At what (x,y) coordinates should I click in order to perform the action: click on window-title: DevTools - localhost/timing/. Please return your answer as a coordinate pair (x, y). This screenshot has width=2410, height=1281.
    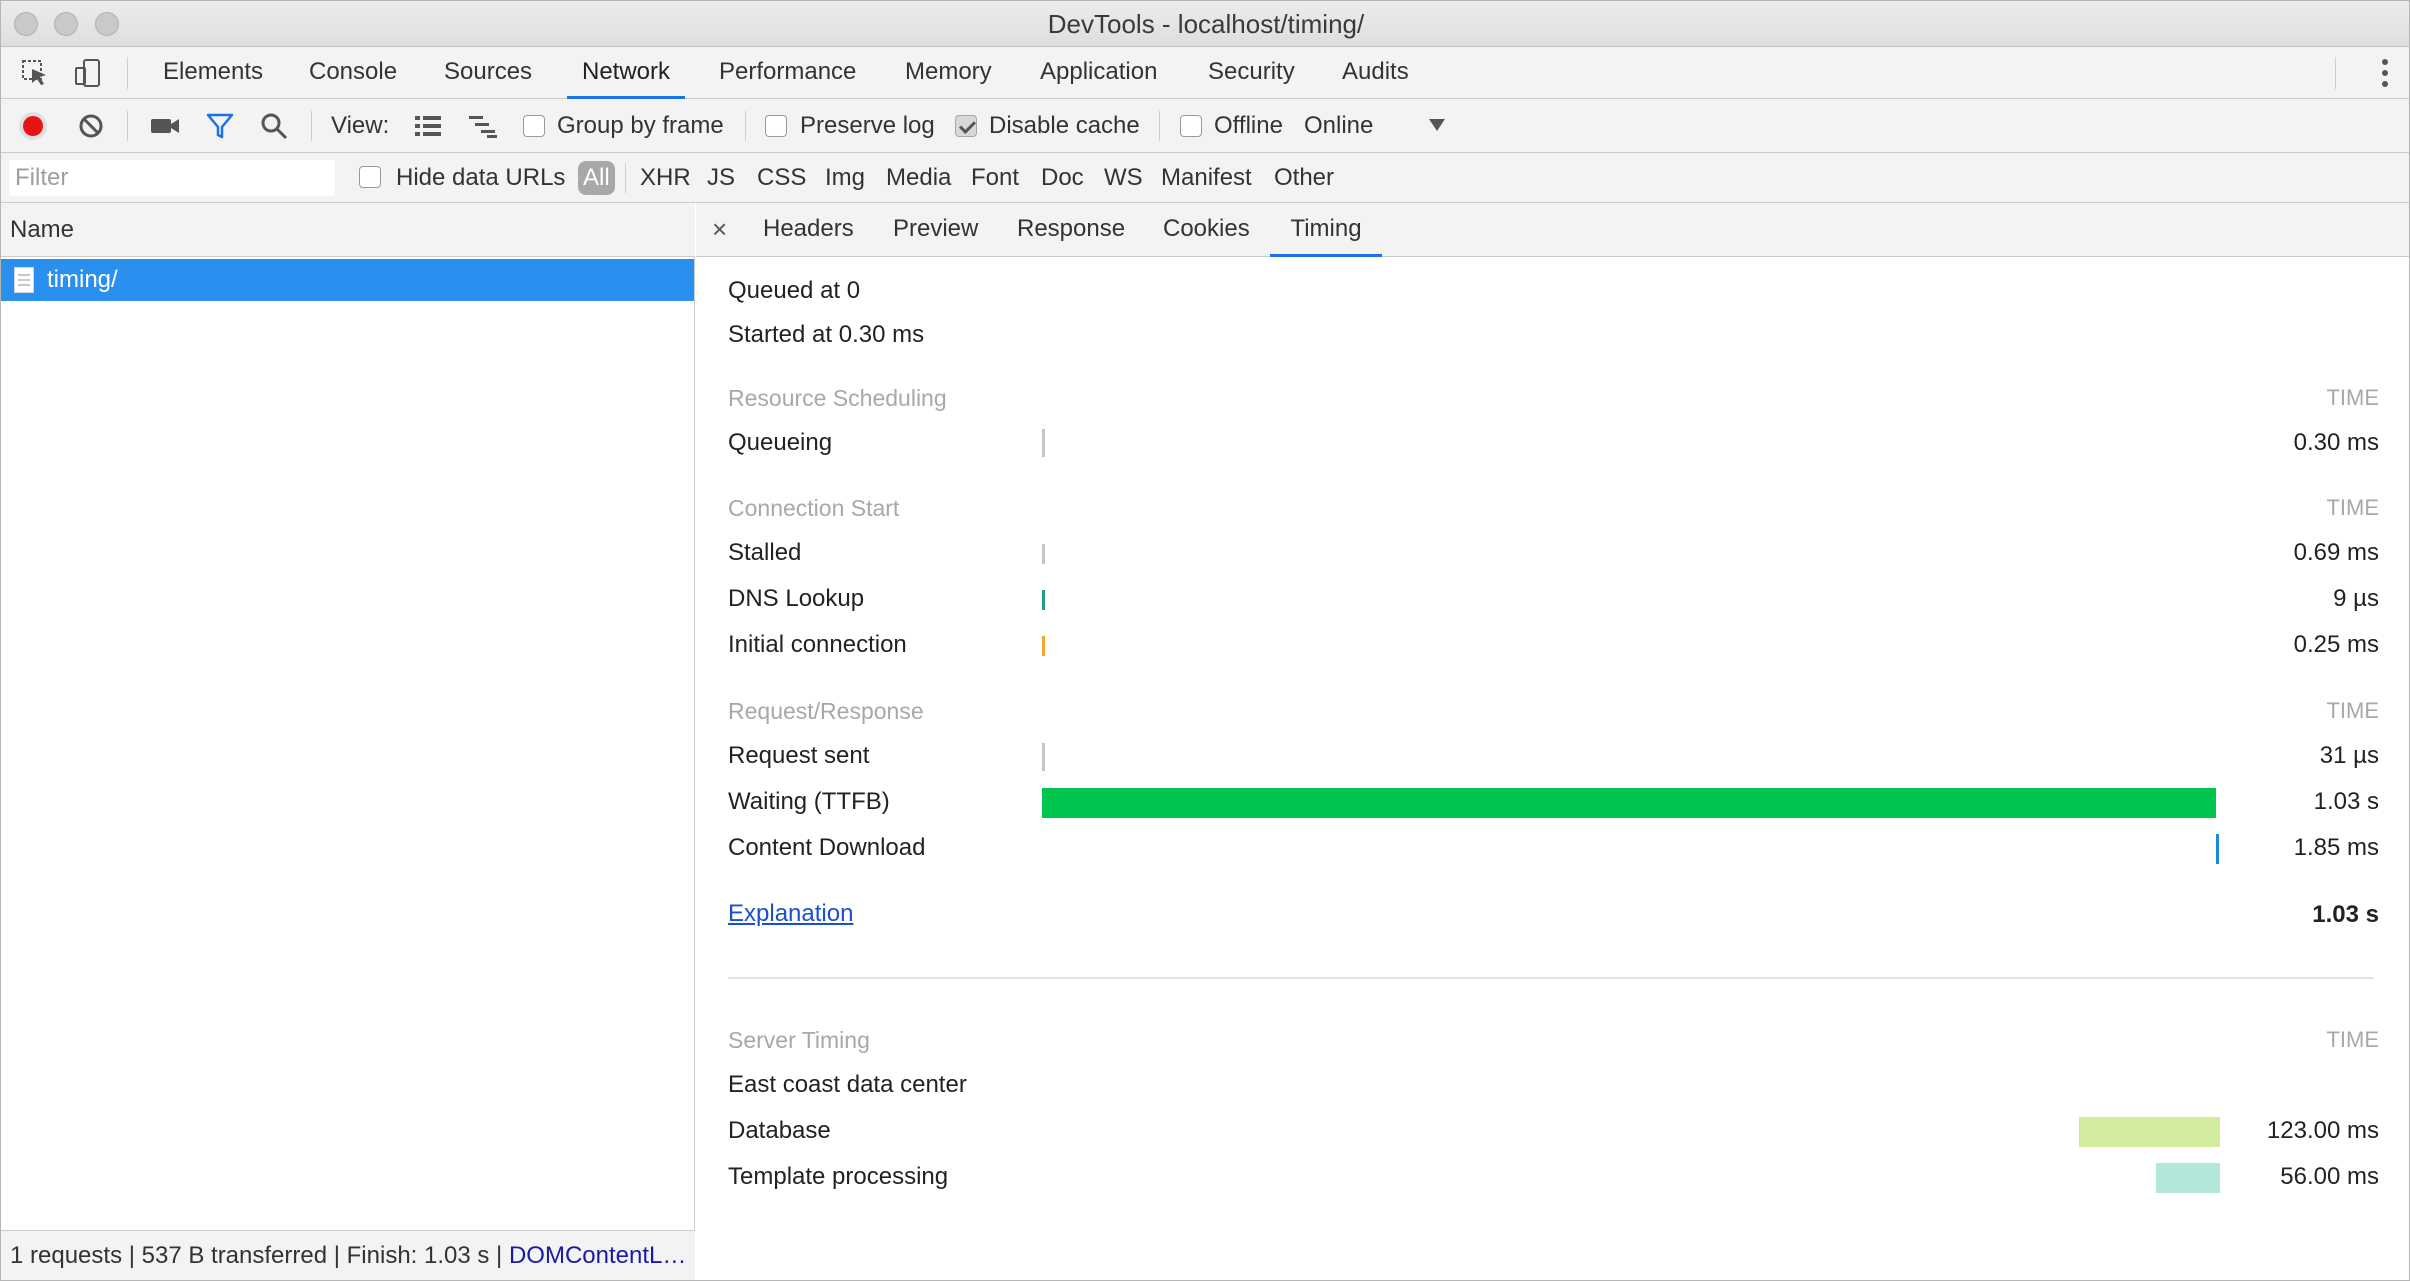
    Looking at the image, I should click on (1206, 24).